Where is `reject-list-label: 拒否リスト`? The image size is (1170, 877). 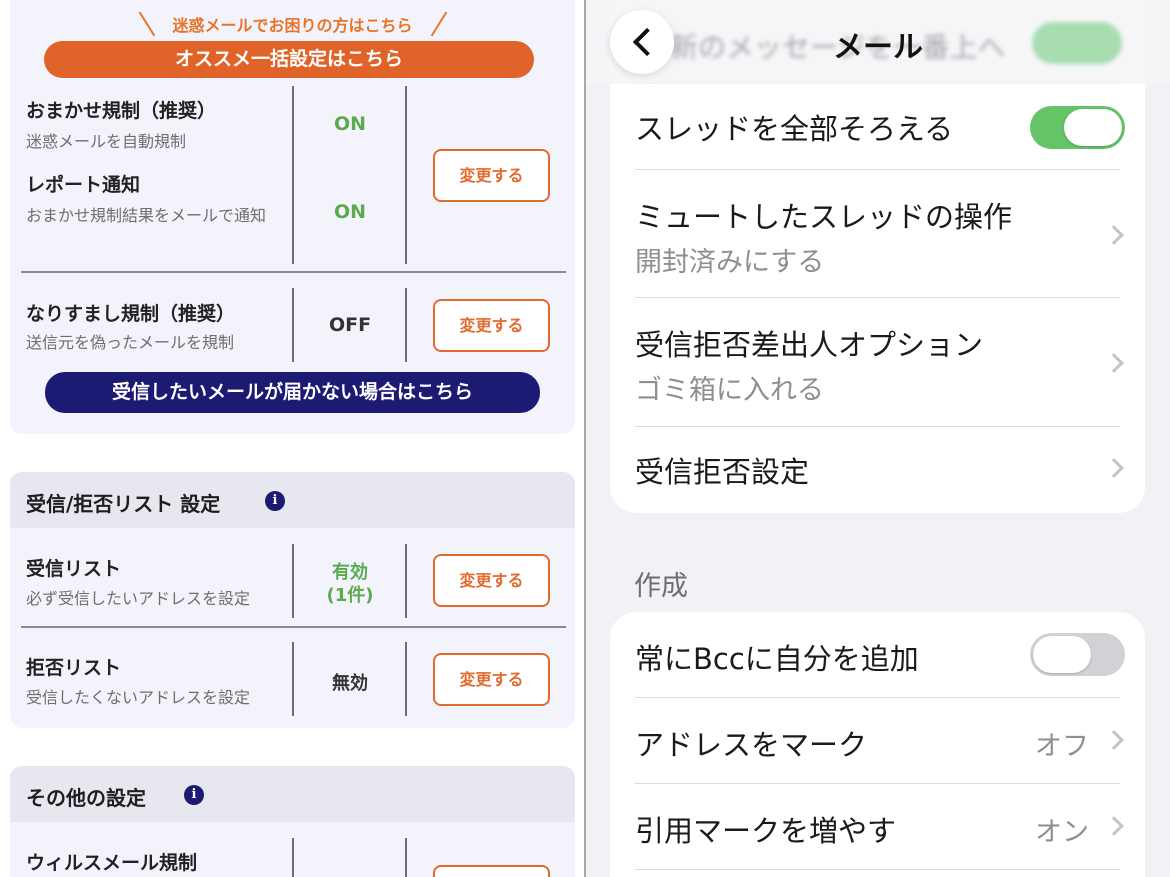 reject-list-label: 拒否リスト is located at coordinates (74, 668).